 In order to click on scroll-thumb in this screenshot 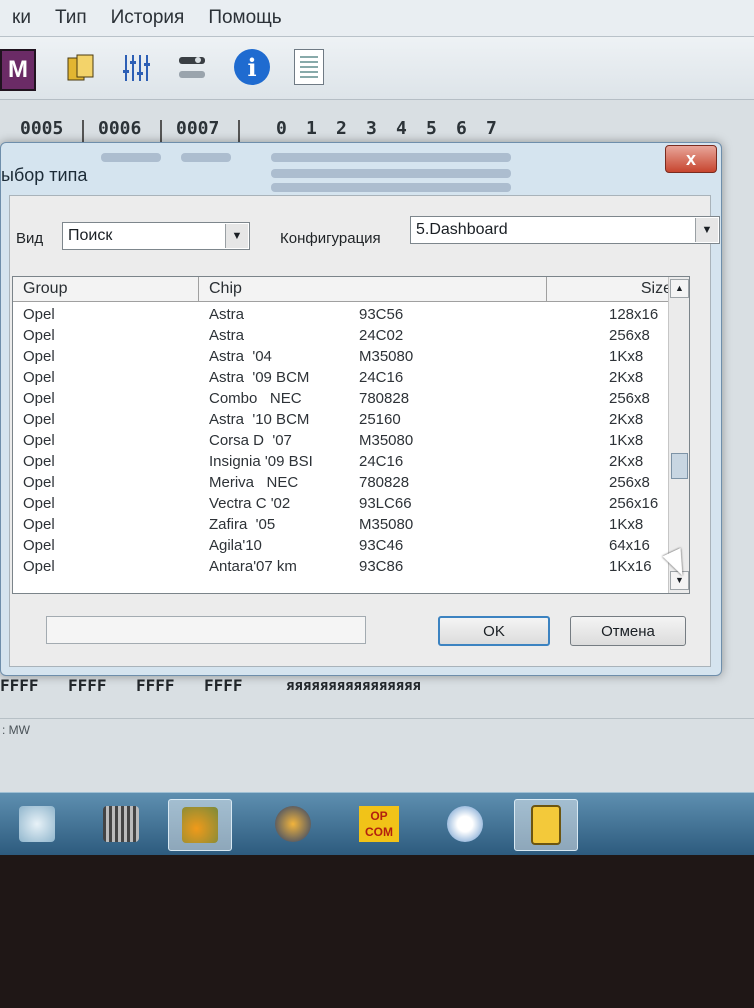, I will do `click(679, 466)`.